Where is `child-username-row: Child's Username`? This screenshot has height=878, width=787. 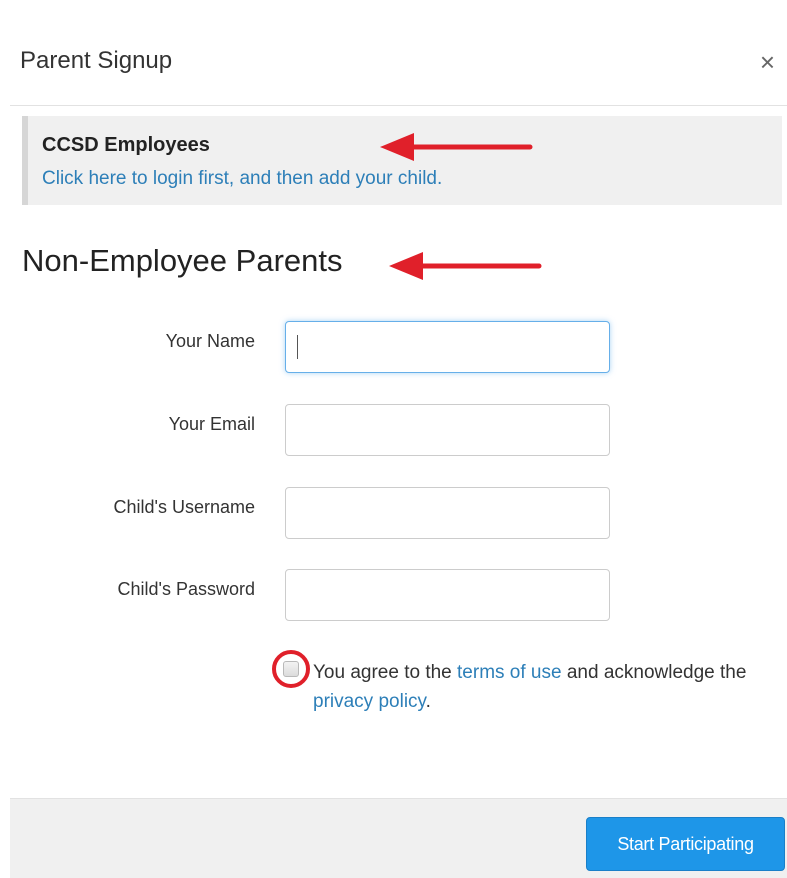
child-username-row: Child's Username is located at coordinates (393, 514).